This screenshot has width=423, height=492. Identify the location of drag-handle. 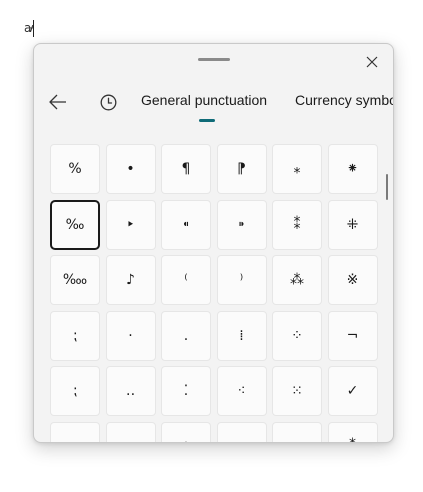
(214, 59).